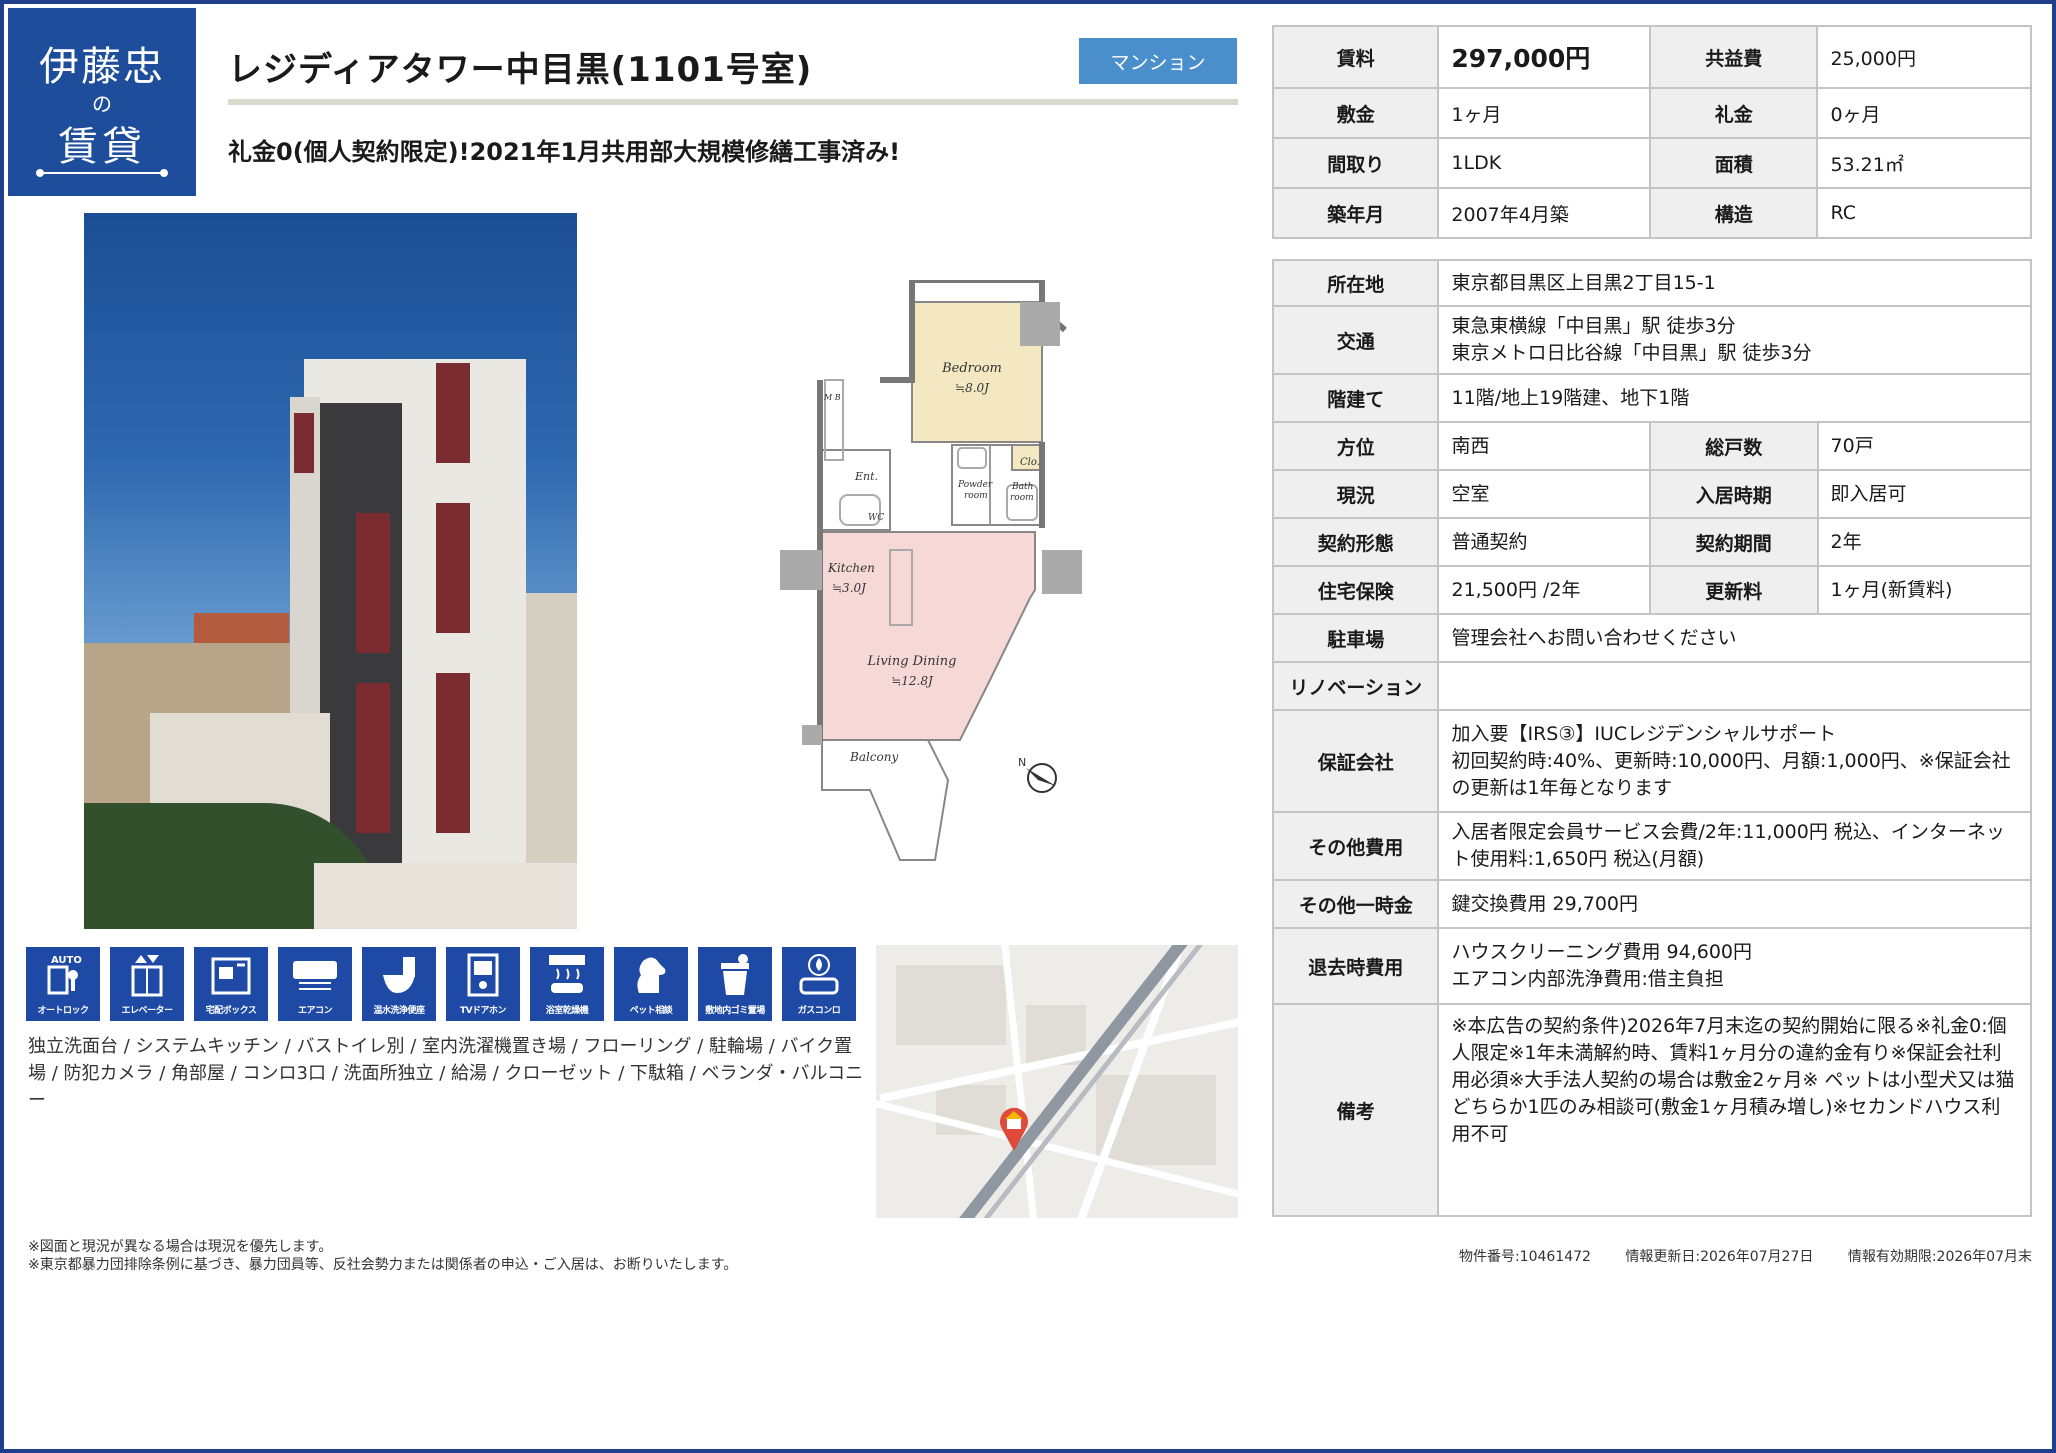 Image resolution: width=2056 pixels, height=1453 pixels. Describe the element at coordinates (1602, 952) in the screenshot. I see `moveout-line: ハウスクリーニング費用 94,600円` at that location.